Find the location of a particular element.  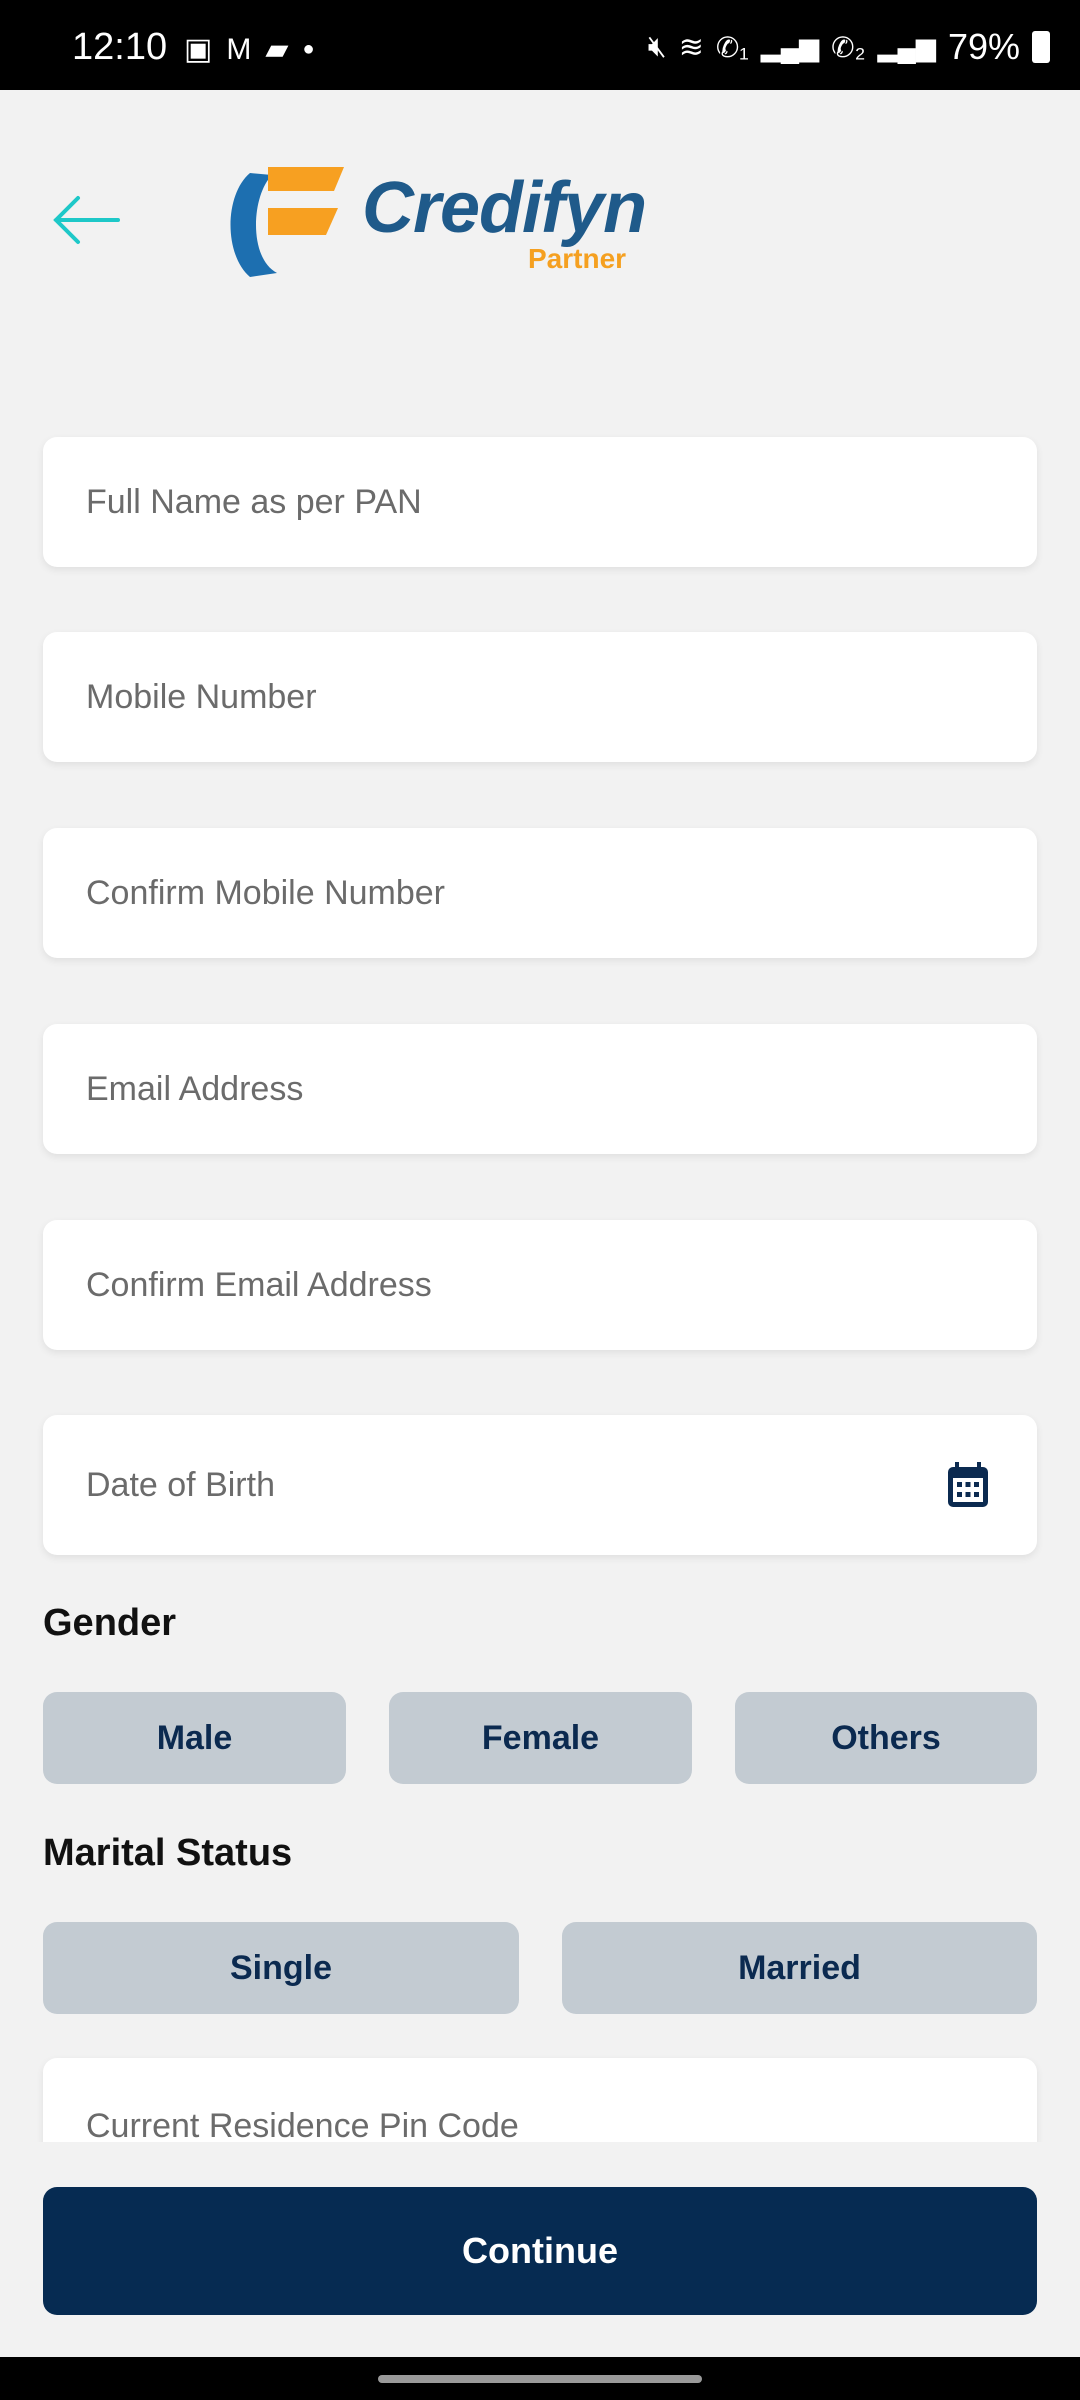

mobile-number-input is located at coordinates (540, 697).